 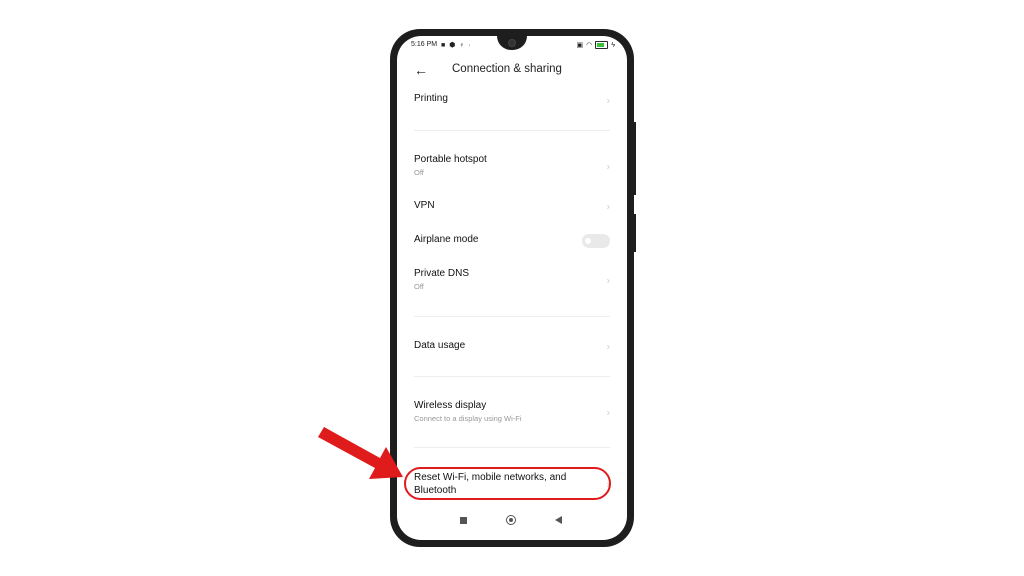 What do you see at coordinates (507, 483) in the screenshot?
I see `highlight-annotation` at bounding box center [507, 483].